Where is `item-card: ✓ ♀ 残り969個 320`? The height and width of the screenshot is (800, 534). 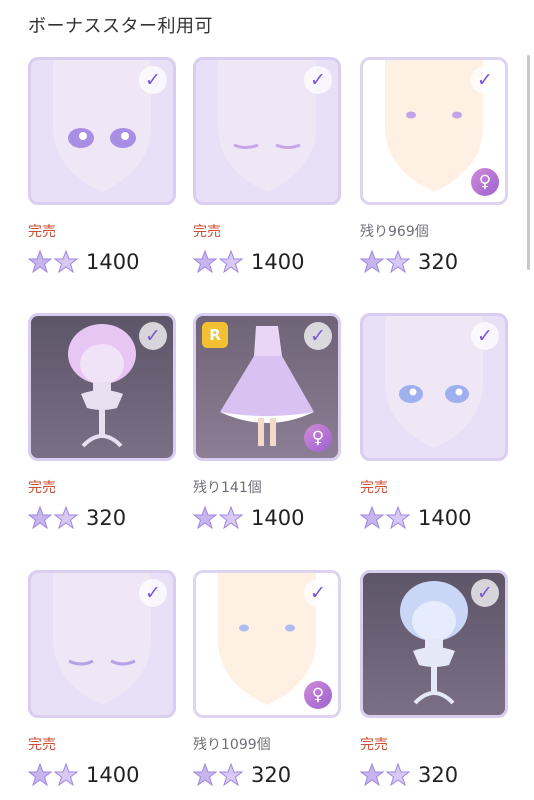
item-card: ✓ ♀ 残り969個 320 is located at coordinates (434, 166).